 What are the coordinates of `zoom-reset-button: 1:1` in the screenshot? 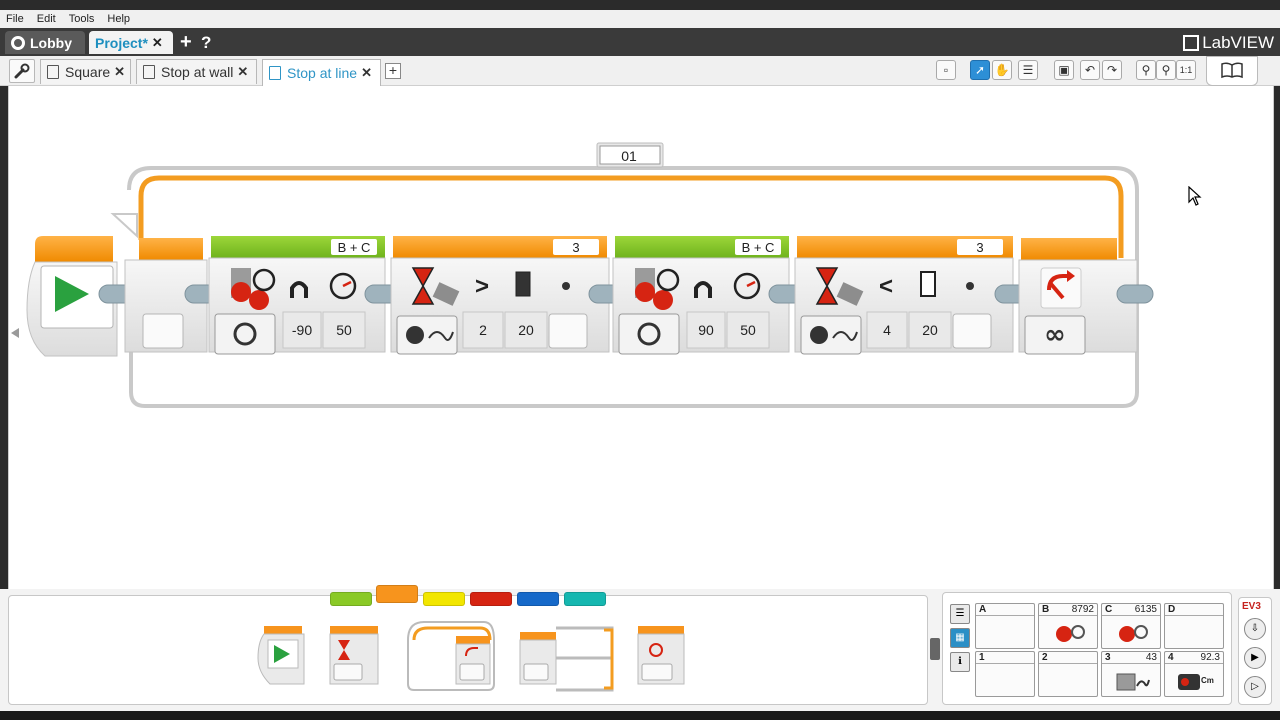 It's located at (1186, 70).